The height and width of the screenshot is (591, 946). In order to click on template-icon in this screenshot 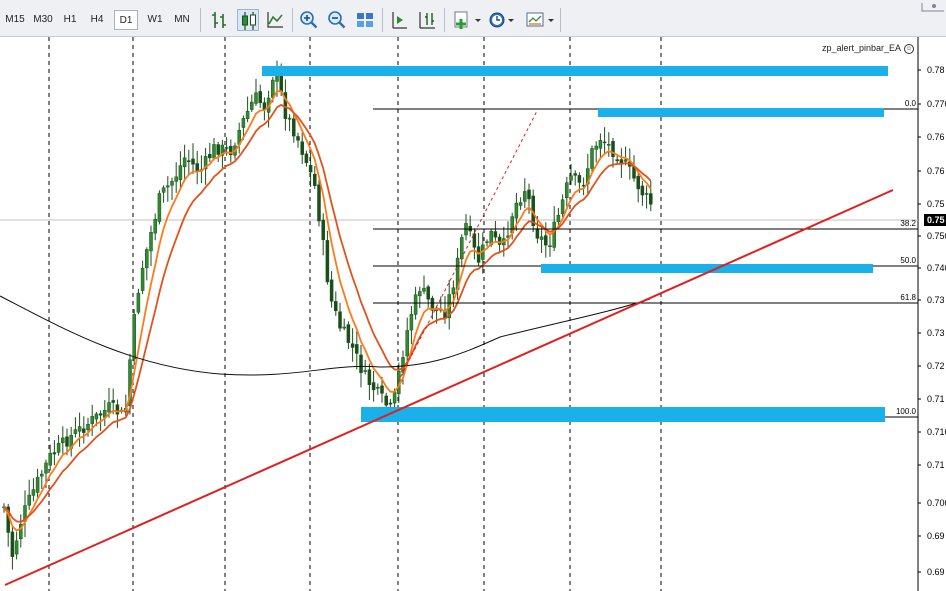, I will do `click(540, 19)`.